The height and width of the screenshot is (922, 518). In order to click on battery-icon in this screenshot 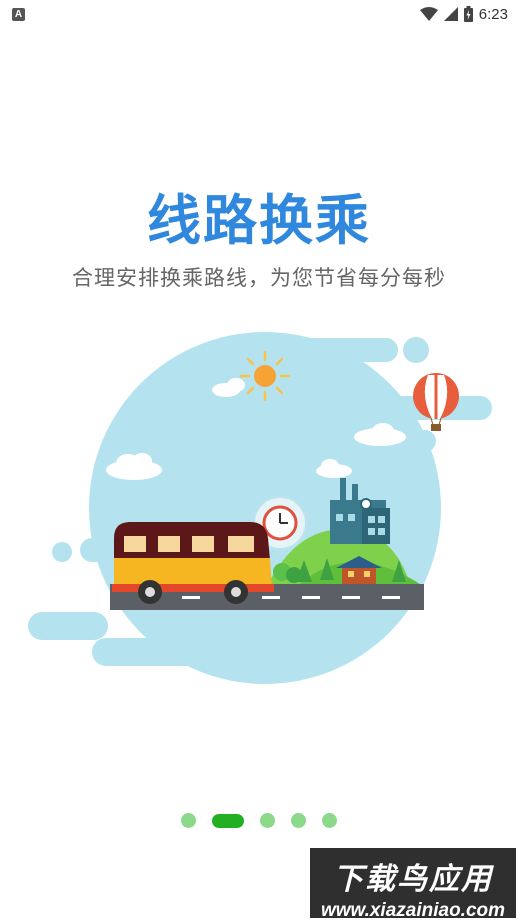, I will do `click(468, 14)`.